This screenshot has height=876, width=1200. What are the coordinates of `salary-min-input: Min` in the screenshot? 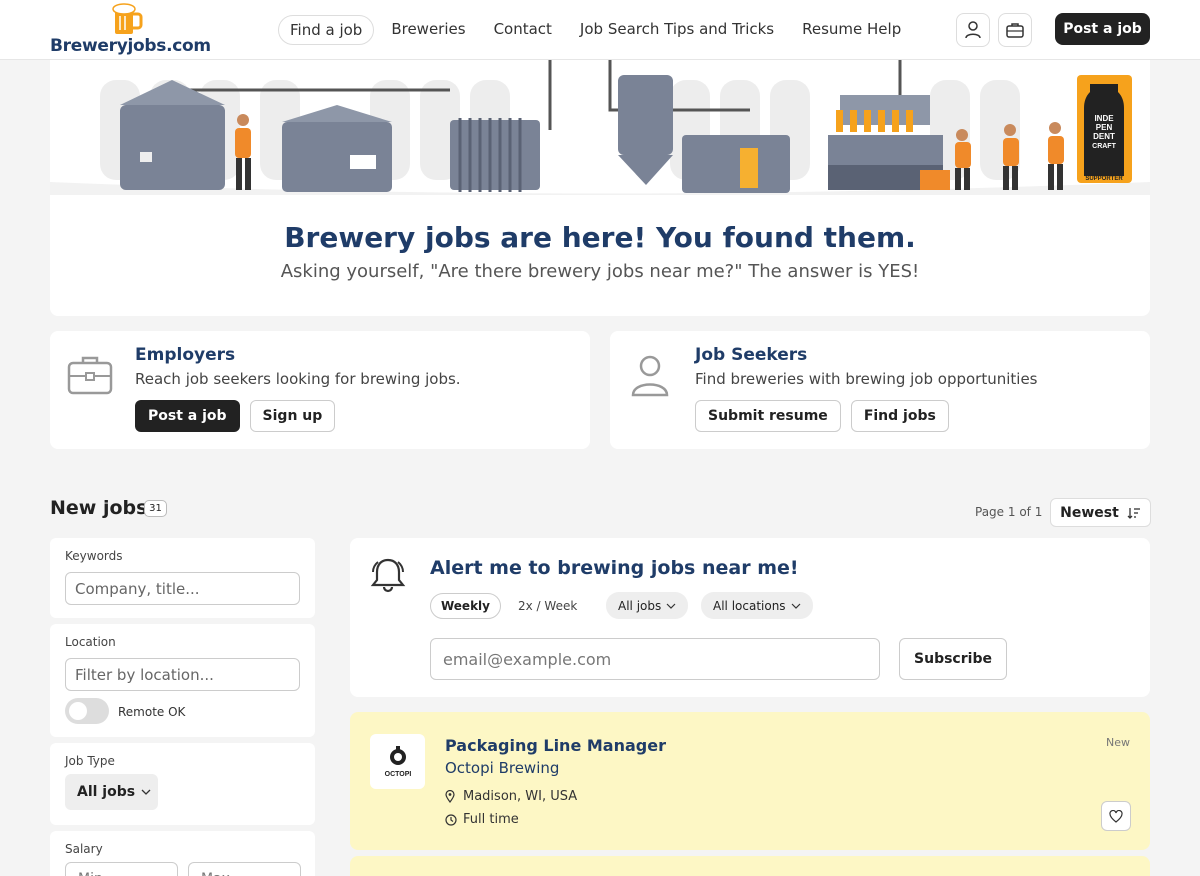 It's located at (121, 869).